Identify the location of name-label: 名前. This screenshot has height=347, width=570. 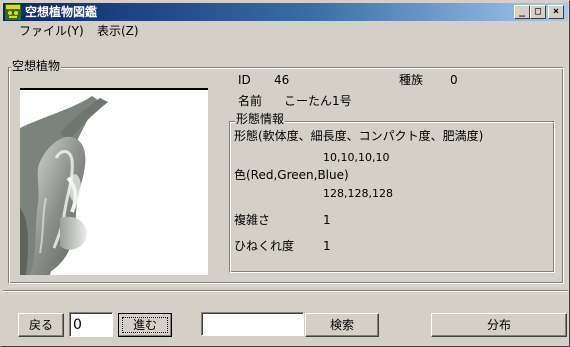
(250, 101).